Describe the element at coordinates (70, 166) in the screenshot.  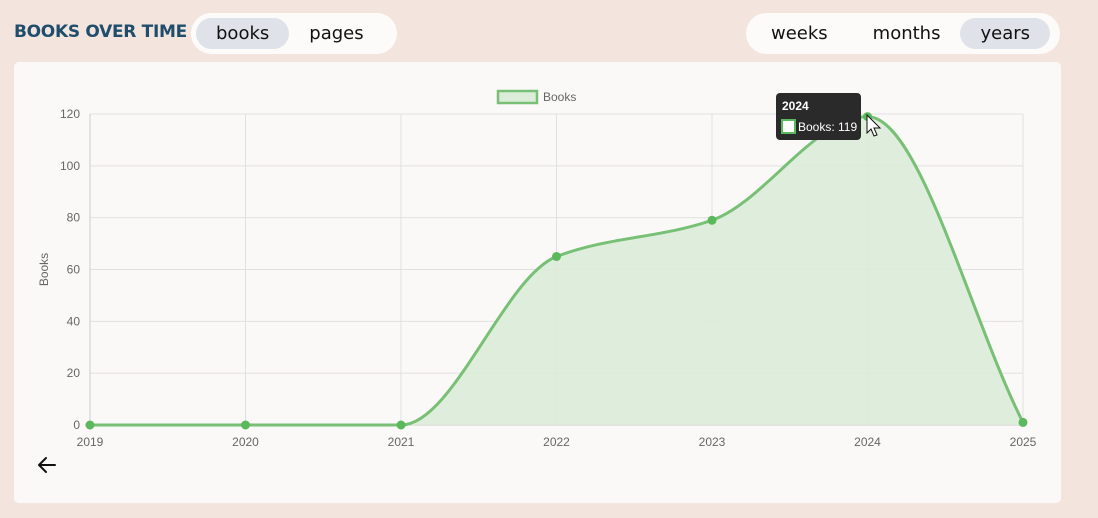
I see `y-tick-label: 100` at that location.